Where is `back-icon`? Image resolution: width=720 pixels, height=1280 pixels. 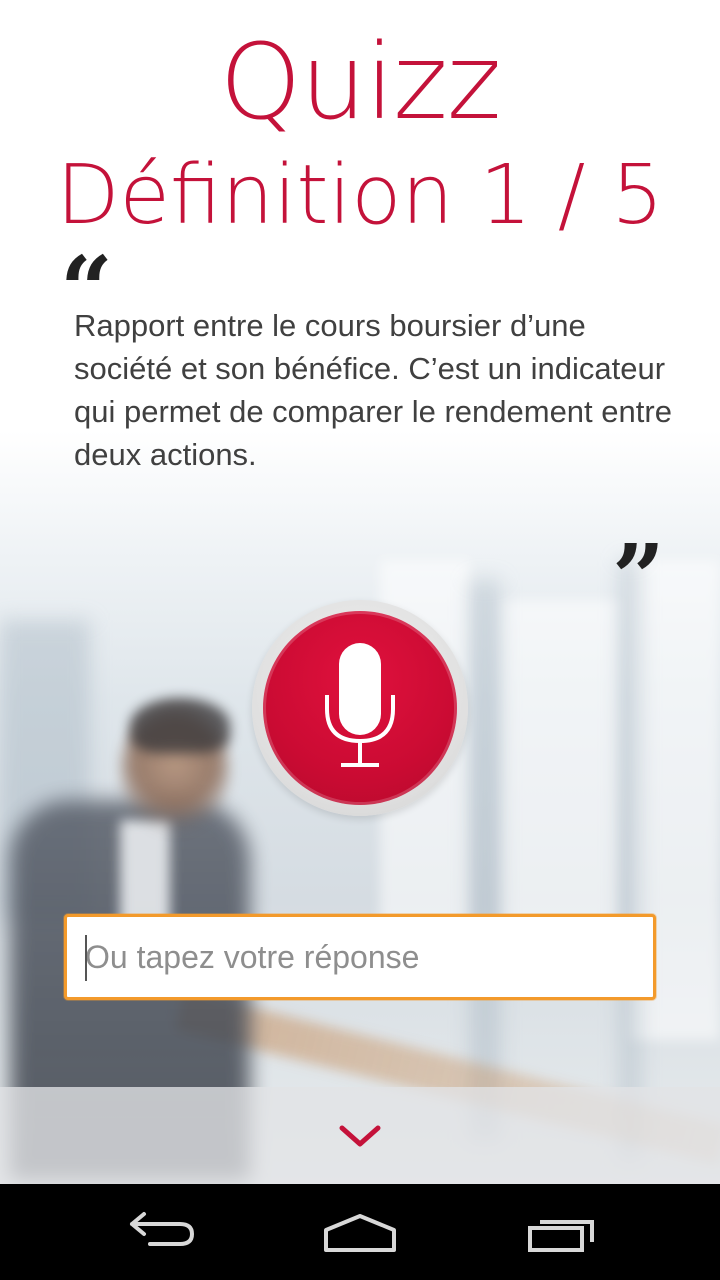 back-icon is located at coordinates (162, 1229).